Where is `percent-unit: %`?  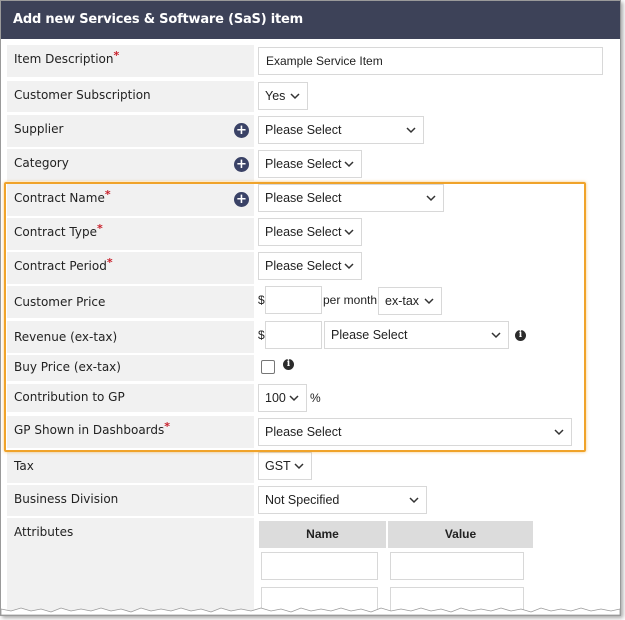 percent-unit: % is located at coordinates (315, 398).